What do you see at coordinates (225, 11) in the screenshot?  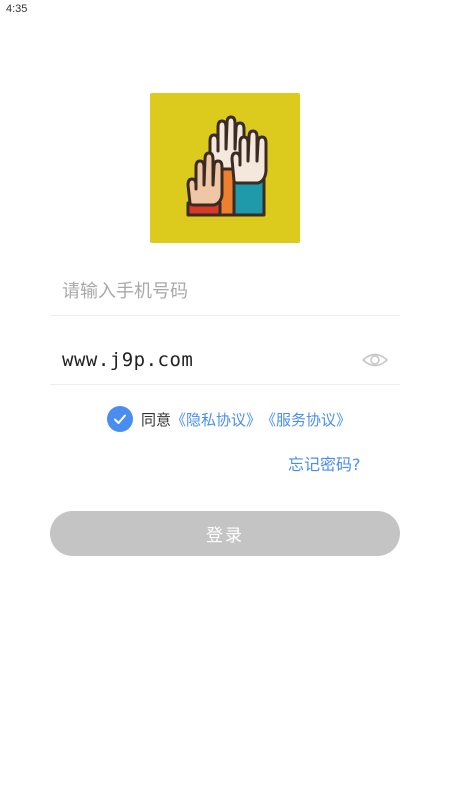 I see `status-bar: 4:35` at bounding box center [225, 11].